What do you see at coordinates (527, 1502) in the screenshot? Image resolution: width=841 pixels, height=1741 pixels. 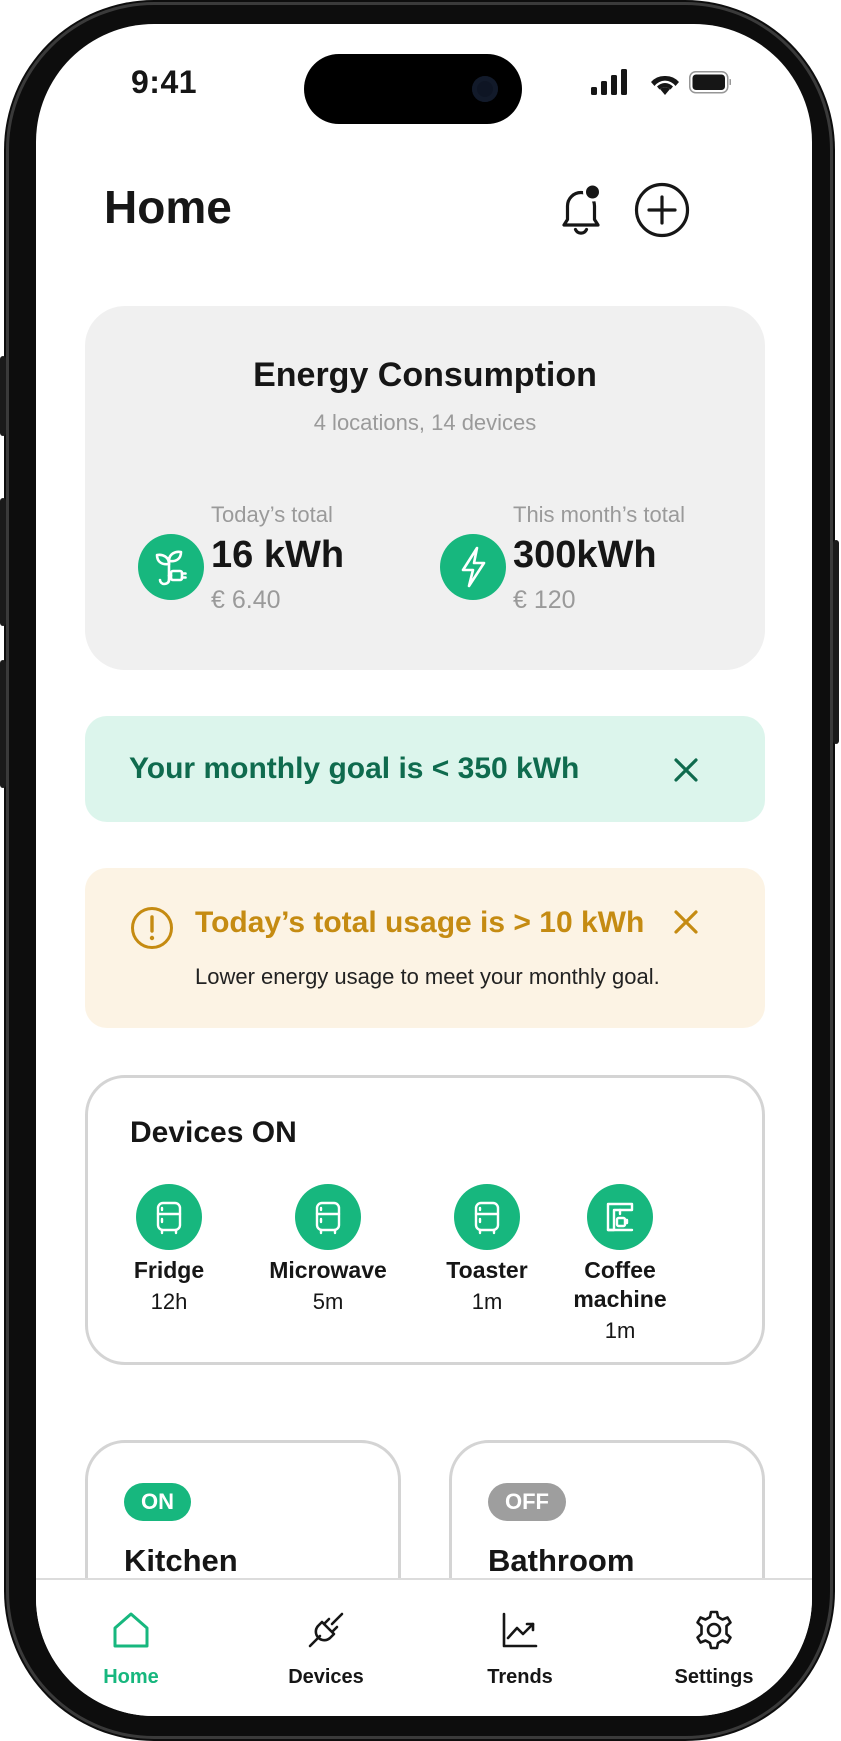 I see `status-badge: OFF` at bounding box center [527, 1502].